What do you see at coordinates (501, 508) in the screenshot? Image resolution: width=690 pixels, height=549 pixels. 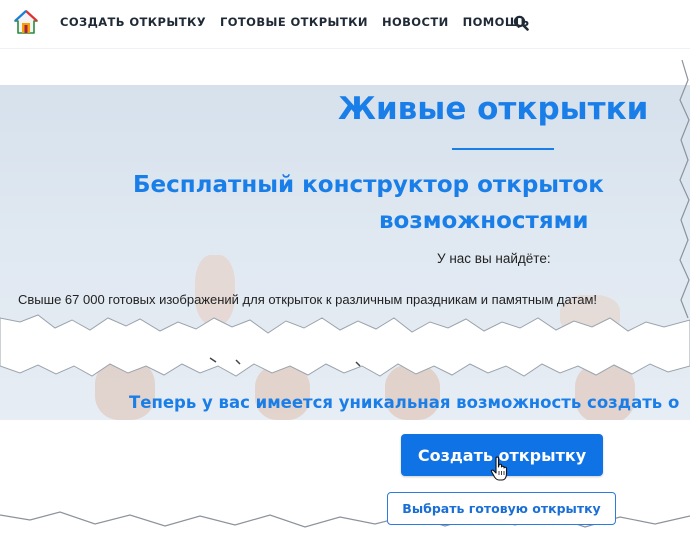 I see `choose-ready-card-button: Выбрать готовую открытку` at bounding box center [501, 508].